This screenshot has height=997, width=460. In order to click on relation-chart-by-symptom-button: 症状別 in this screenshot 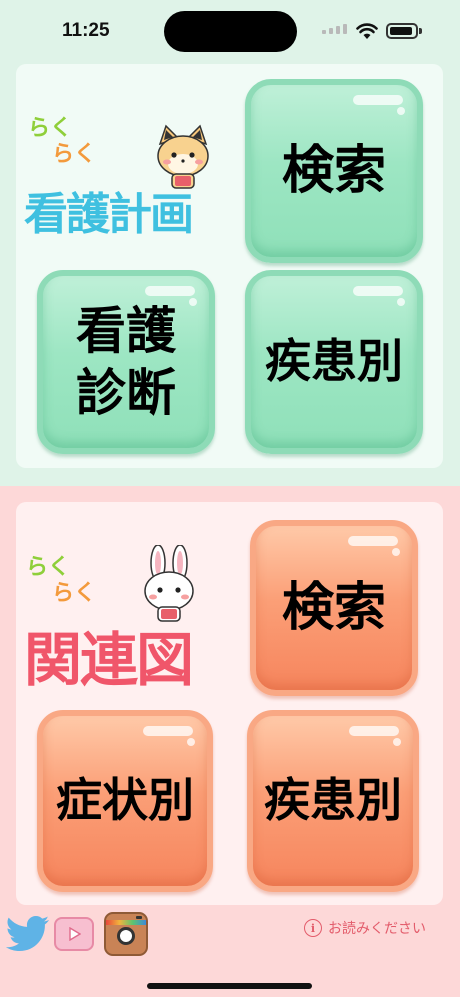, I will do `click(125, 801)`.